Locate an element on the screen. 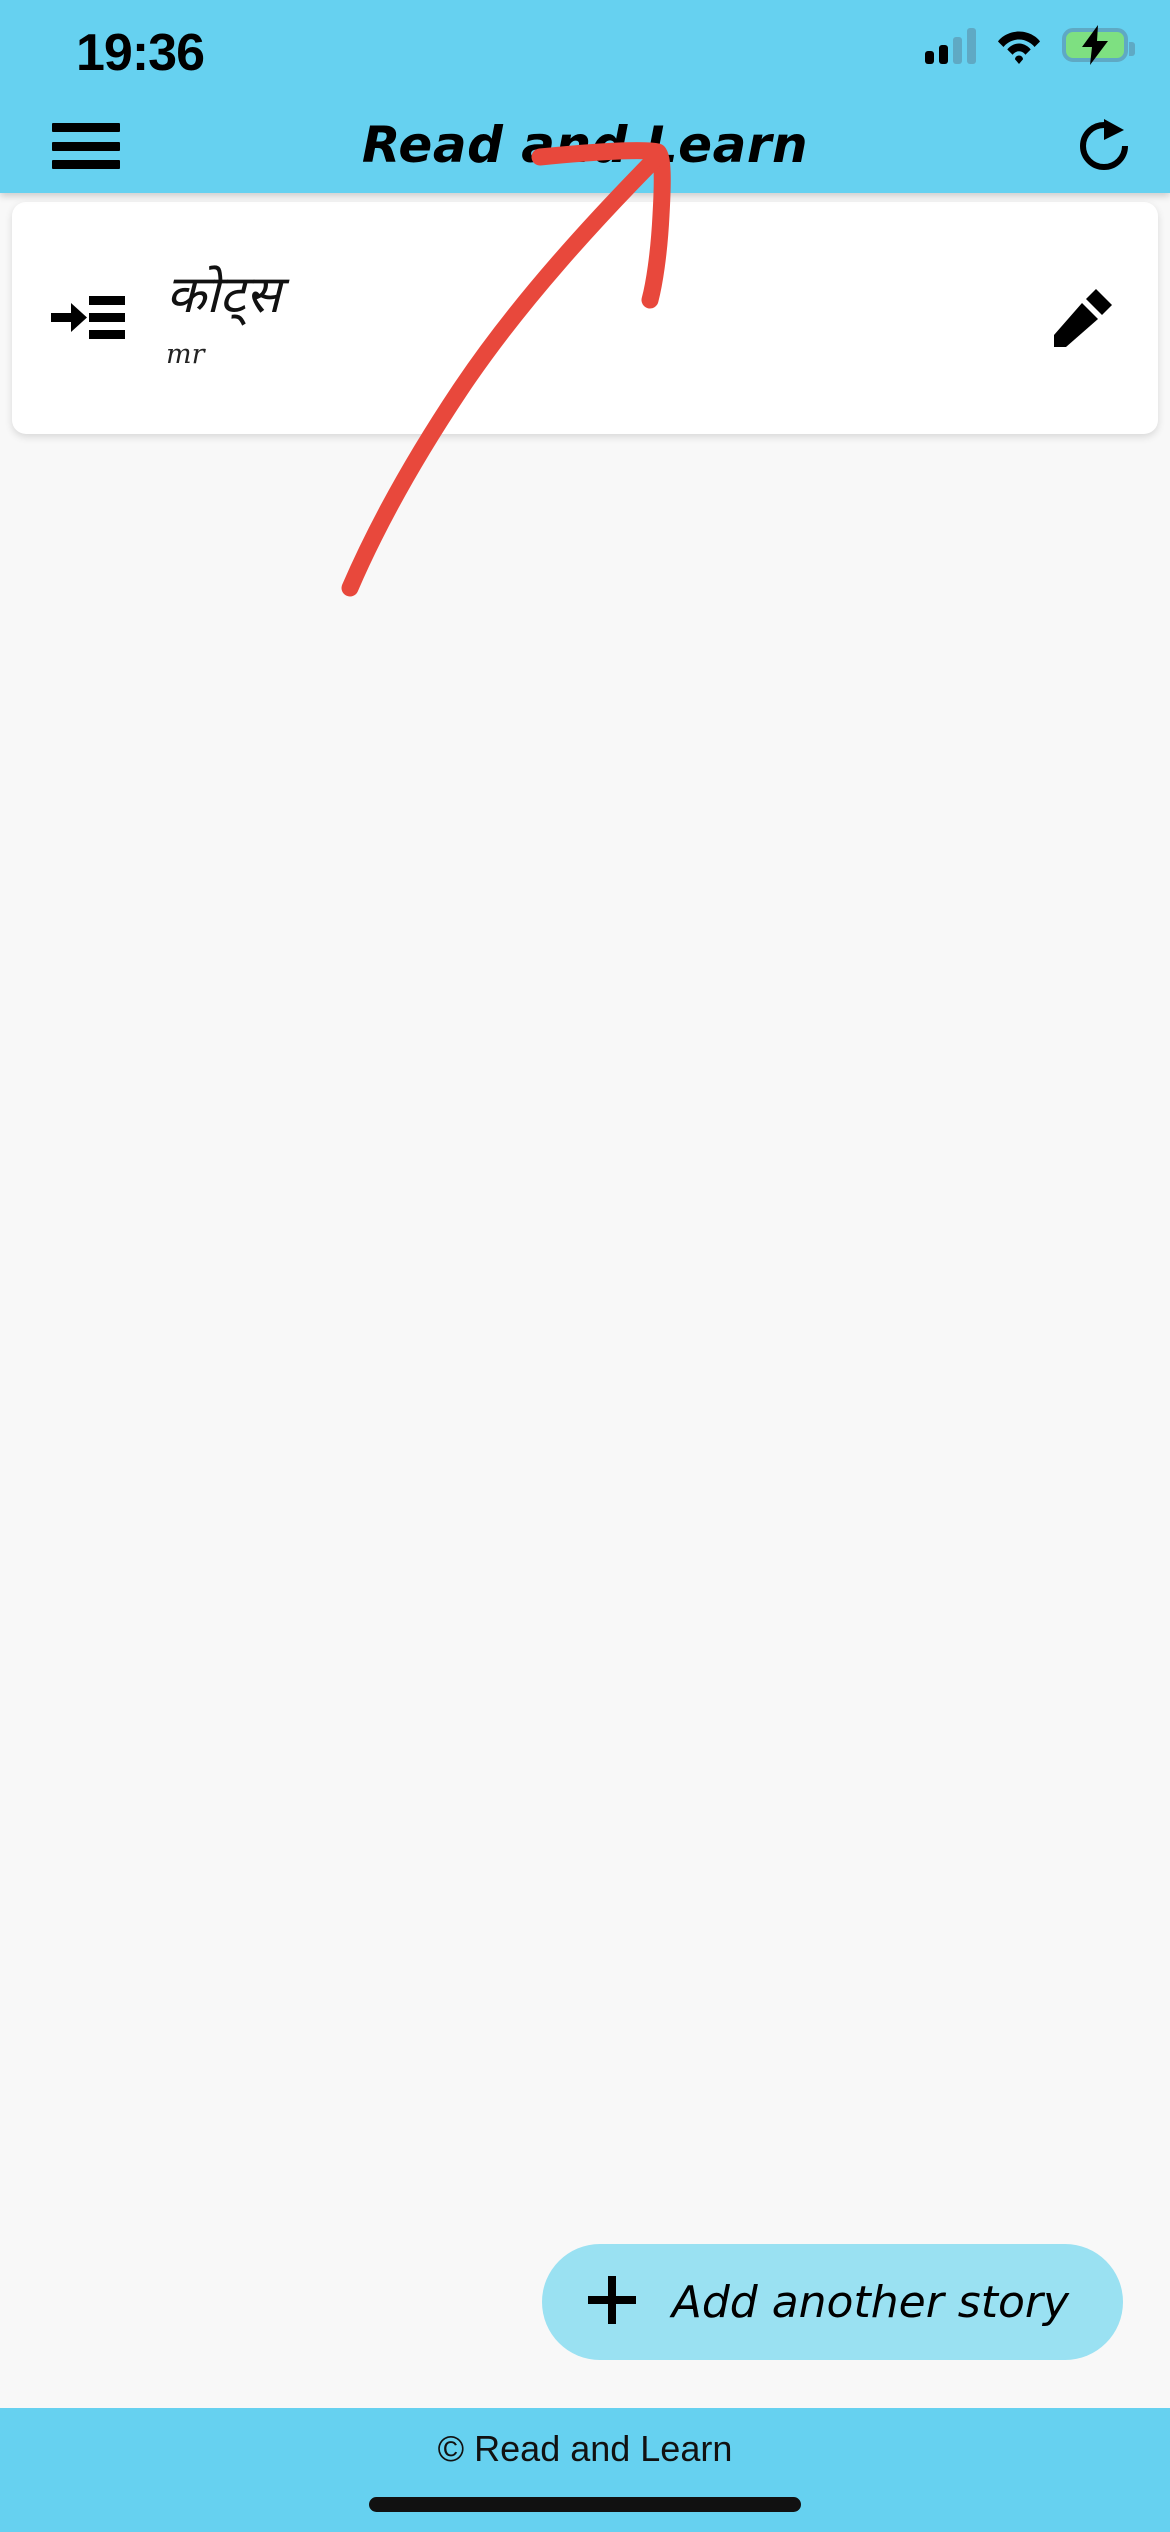 This screenshot has width=1170, height=2532. add-another-story-button: Add another story is located at coordinates (832, 2302).